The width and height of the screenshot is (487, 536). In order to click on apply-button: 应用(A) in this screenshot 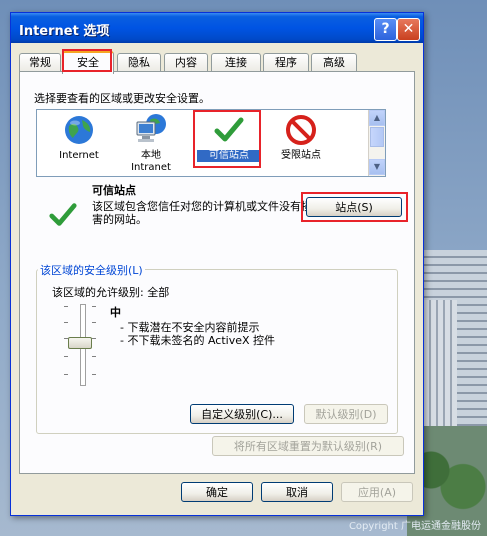, I will do `click(377, 492)`.